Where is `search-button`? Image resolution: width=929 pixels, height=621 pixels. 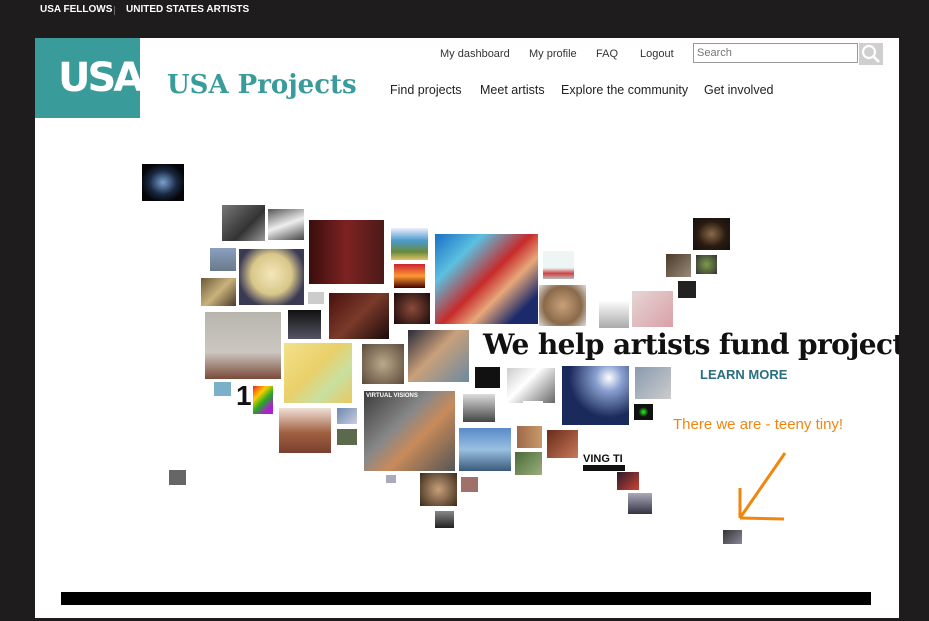
search-button is located at coordinates (871, 54).